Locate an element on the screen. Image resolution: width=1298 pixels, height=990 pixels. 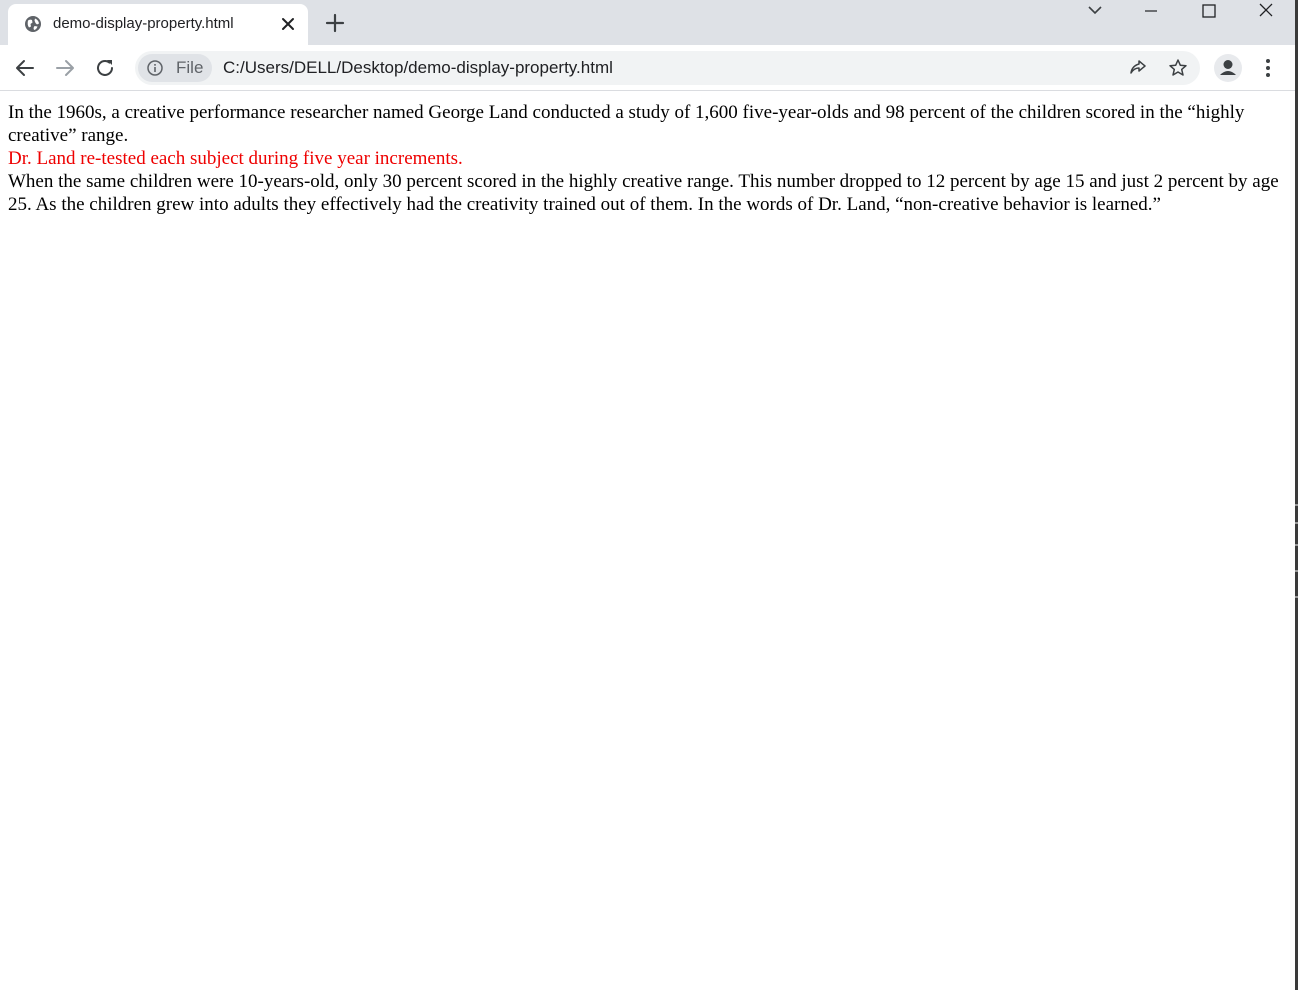
site-info-label: File is located at coordinates (190, 67).